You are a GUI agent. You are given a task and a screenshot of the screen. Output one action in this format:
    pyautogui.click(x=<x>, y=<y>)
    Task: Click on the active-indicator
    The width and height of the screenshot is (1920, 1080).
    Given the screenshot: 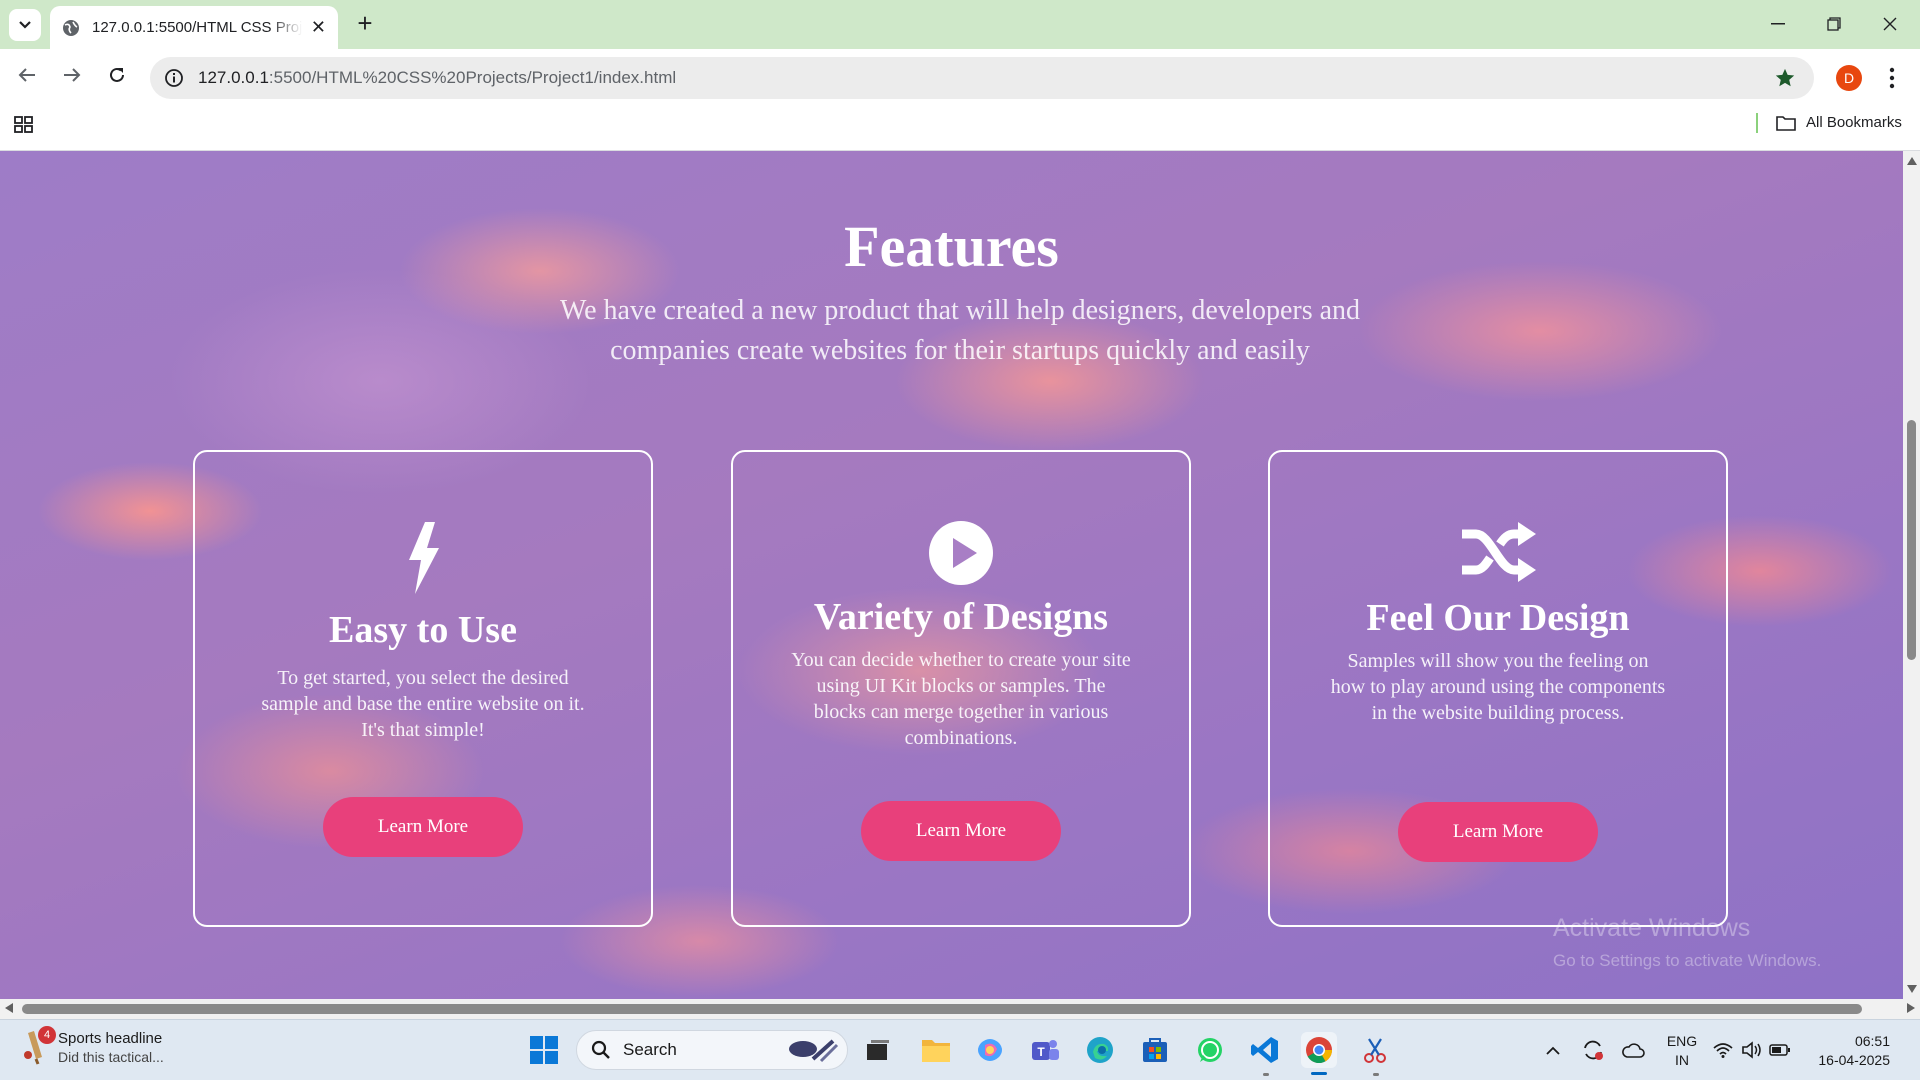 What is the action you would take?
    pyautogui.click(x=1319, y=1073)
    